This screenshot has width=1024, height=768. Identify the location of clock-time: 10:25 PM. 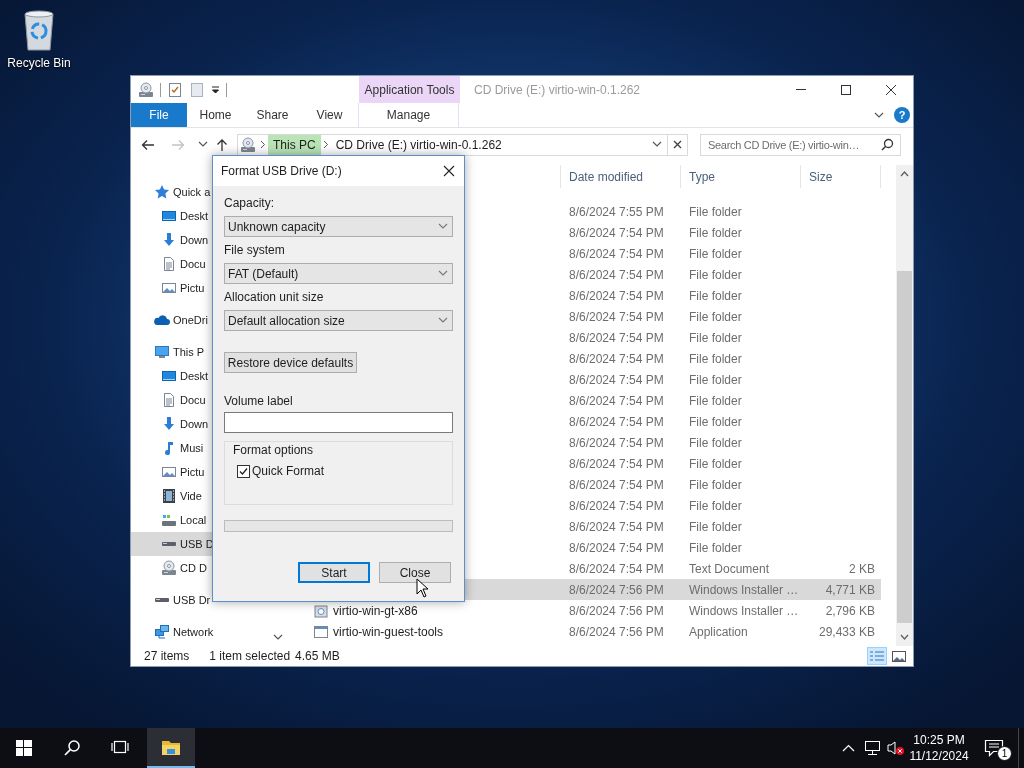
(939, 740).